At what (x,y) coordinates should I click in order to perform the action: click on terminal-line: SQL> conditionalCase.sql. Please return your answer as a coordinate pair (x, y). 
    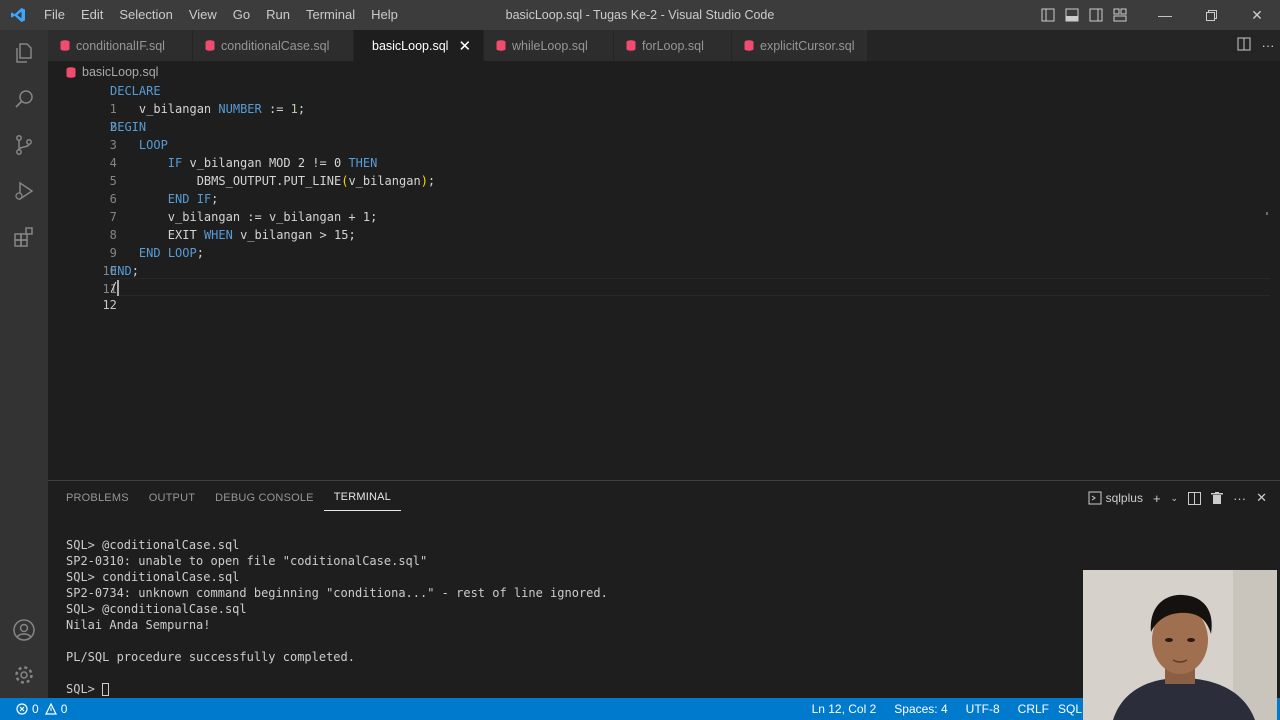
    Looking at the image, I should click on (153, 577).